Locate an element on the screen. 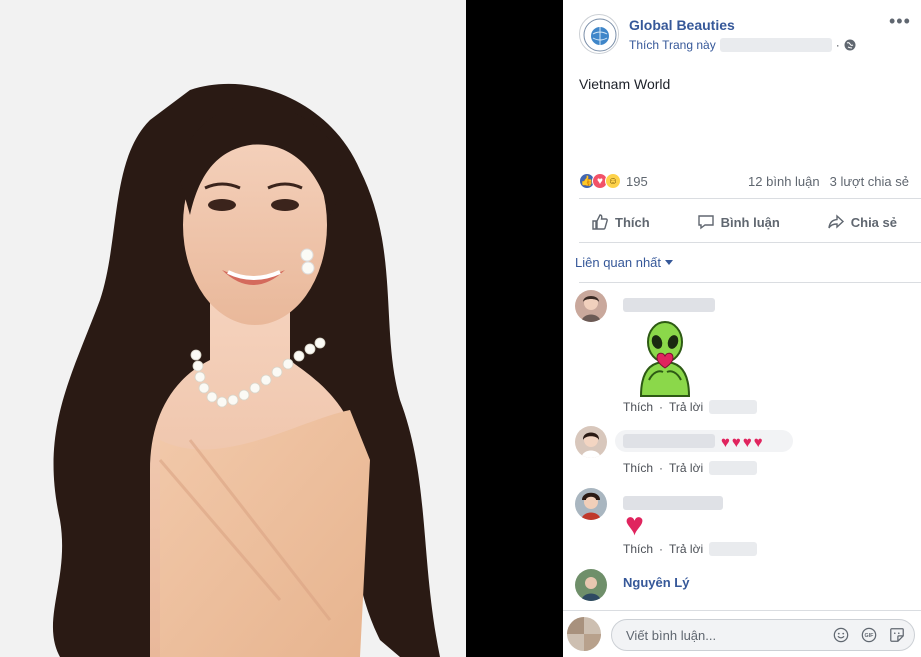 This screenshot has width=921, height=657. comment-icon is located at coordinates (705, 222).